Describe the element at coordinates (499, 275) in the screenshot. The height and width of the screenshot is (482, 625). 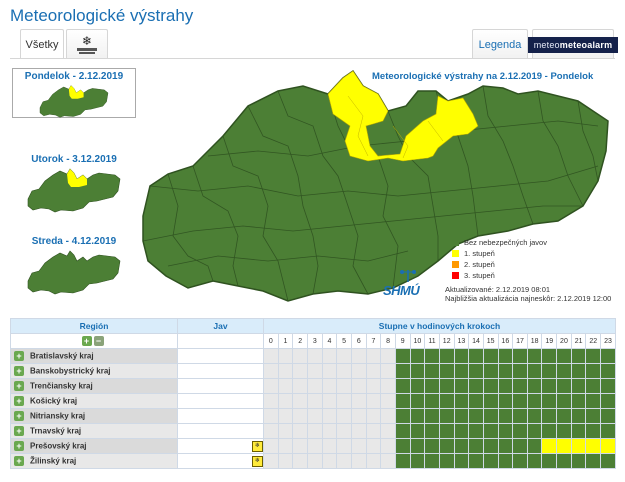
I see `legend-item: 3. stupeň` at that location.